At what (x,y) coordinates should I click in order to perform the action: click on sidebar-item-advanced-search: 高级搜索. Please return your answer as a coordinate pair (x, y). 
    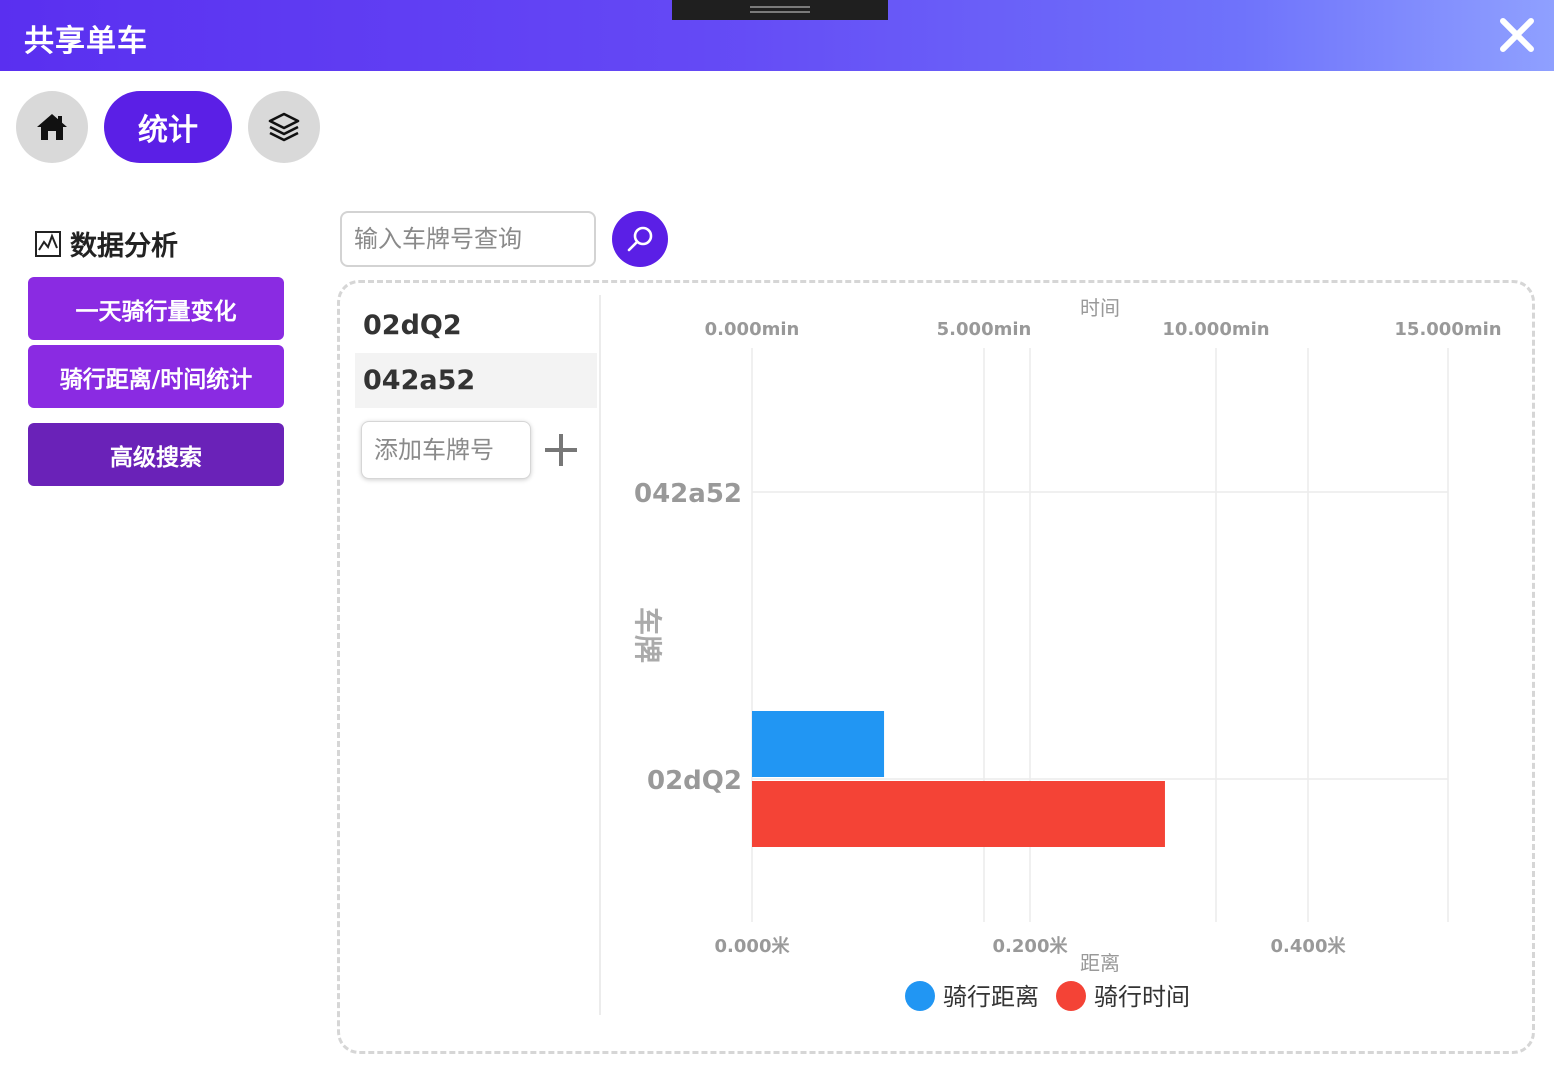
    Looking at the image, I should click on (156, 454).